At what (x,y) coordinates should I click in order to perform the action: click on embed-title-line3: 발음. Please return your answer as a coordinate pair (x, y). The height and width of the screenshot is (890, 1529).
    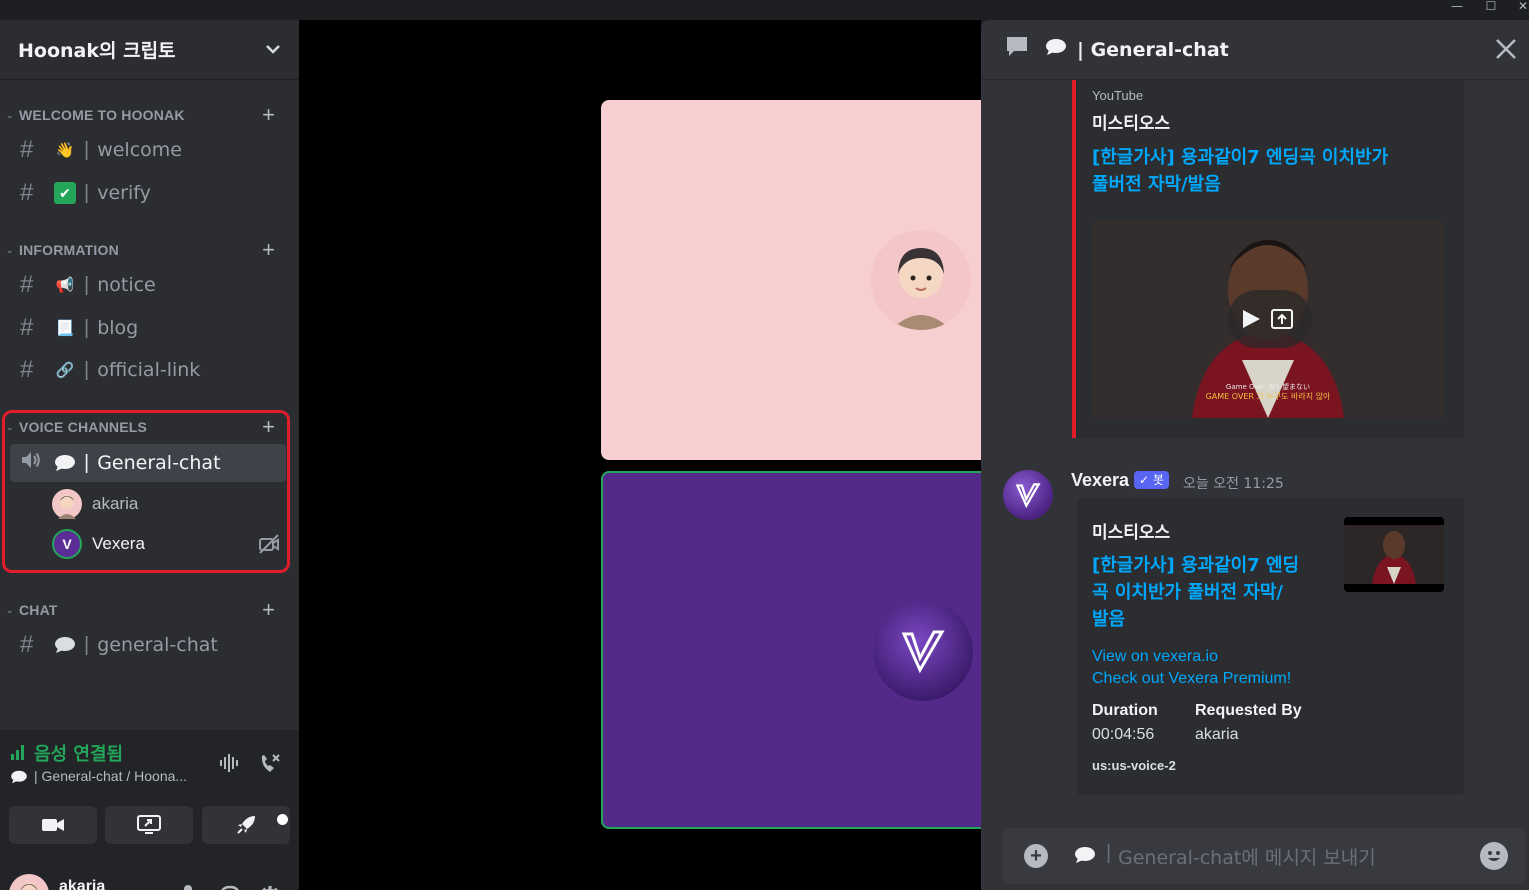
    Looking at the image, I should click on (1108, 619).